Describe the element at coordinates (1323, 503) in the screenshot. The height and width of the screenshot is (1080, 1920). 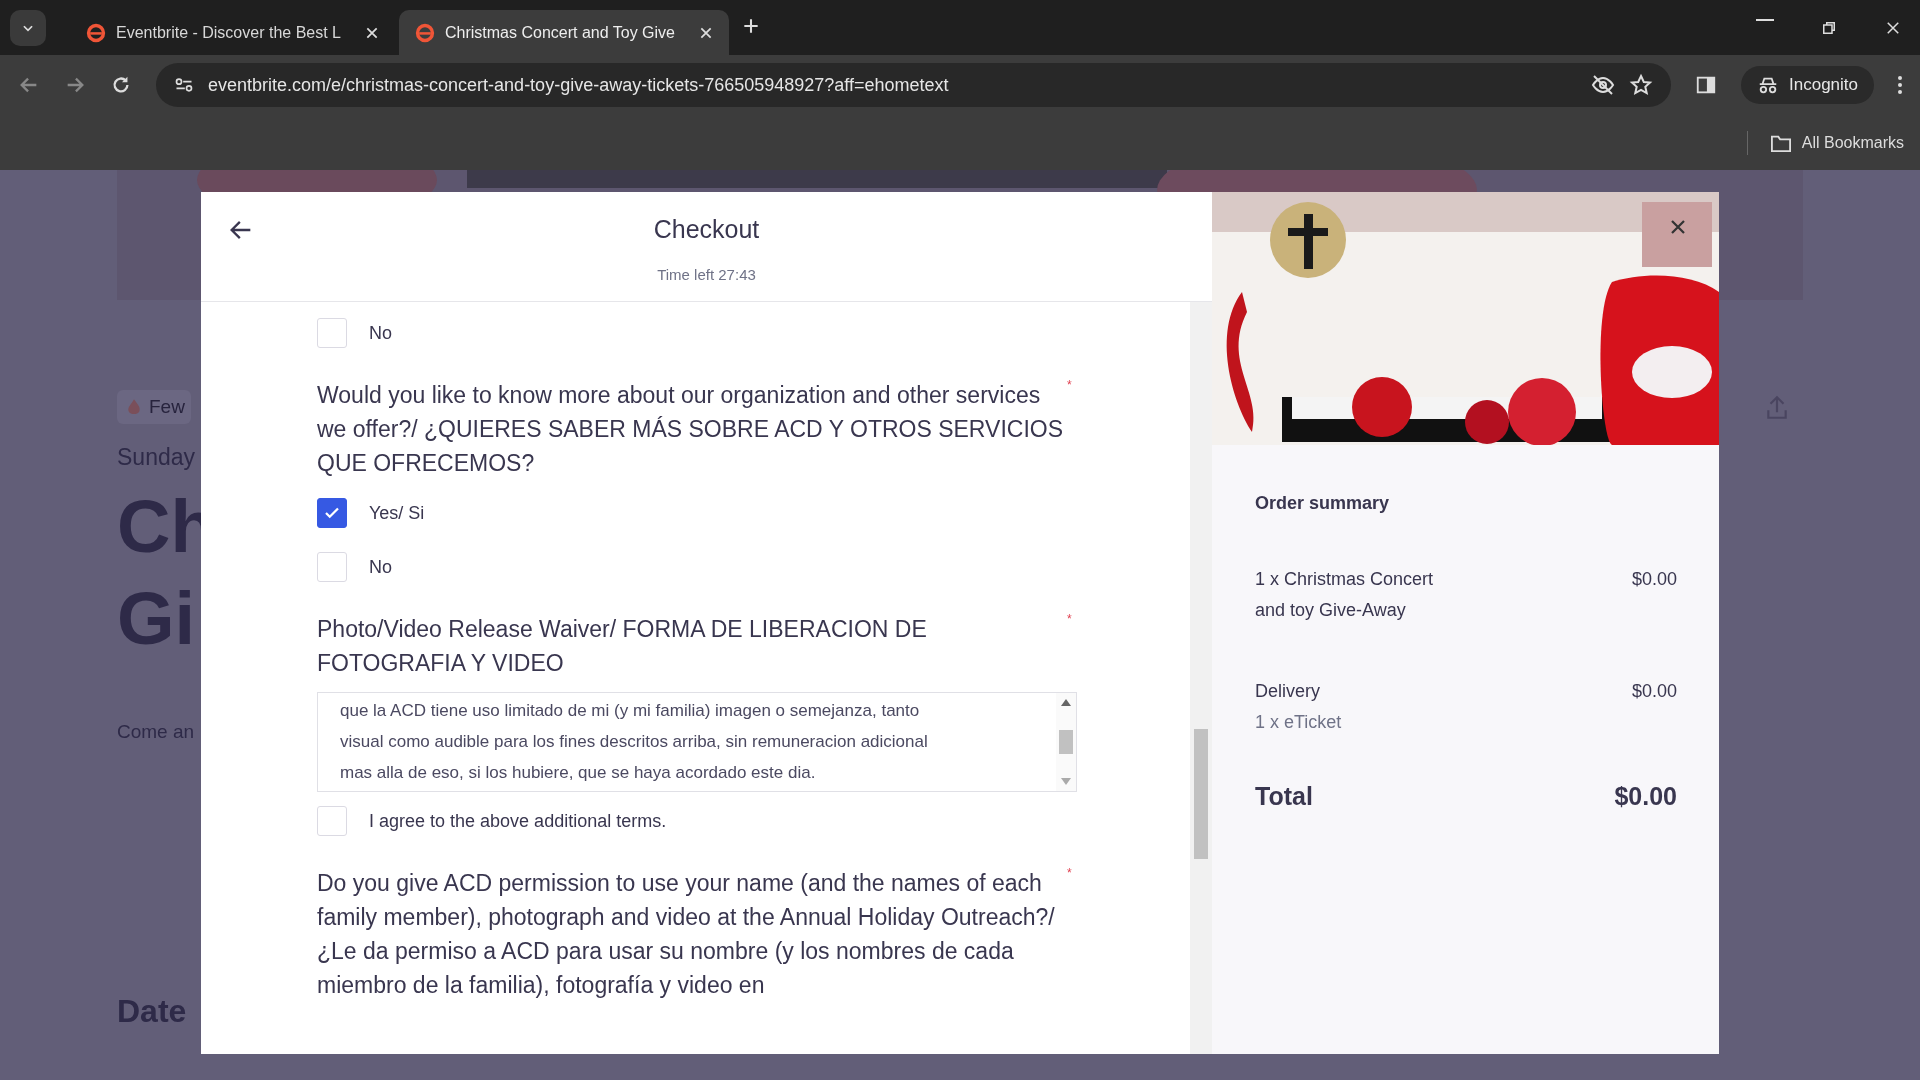
I see `order-summary-heading: Order summary` at that location.